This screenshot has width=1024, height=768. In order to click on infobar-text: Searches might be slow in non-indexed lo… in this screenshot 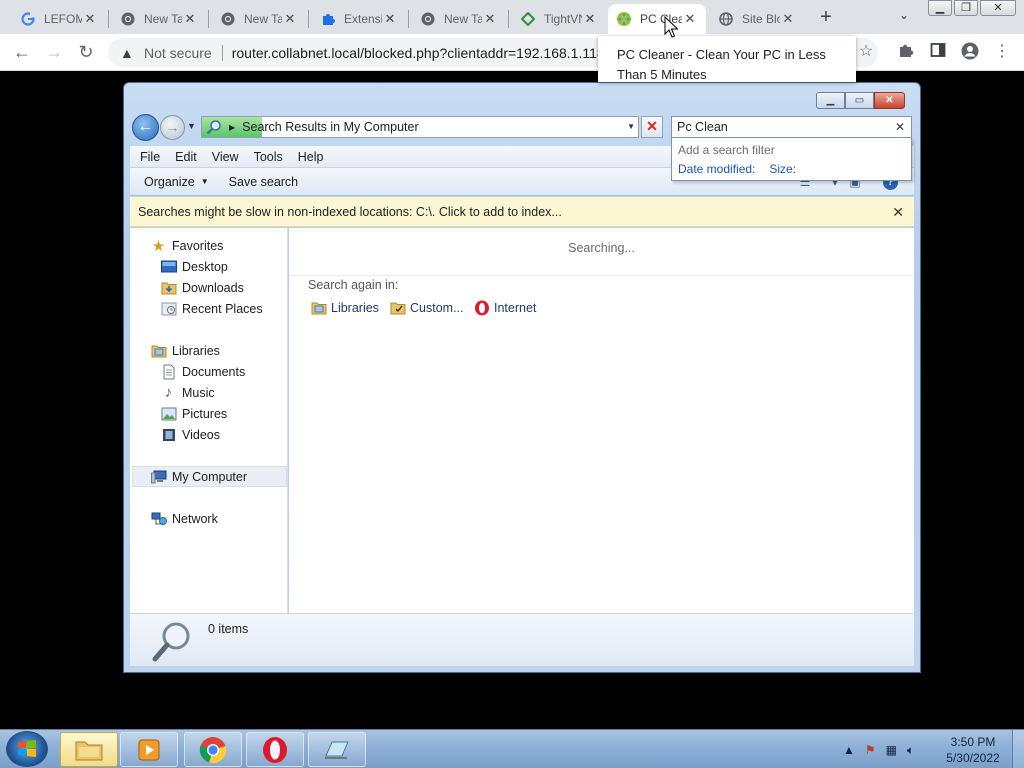, I will do `click(350, 211)`.